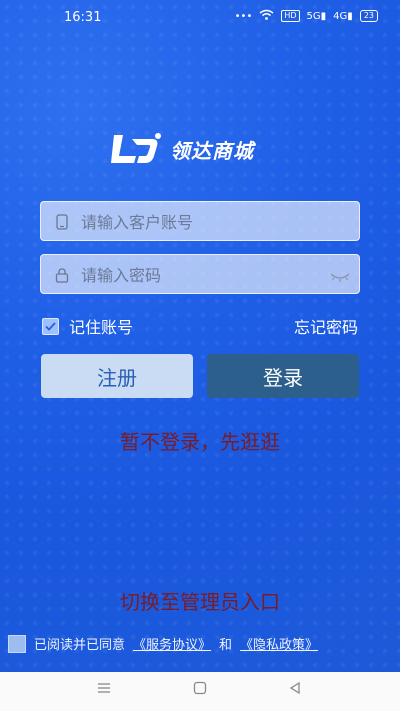 The width and height of the screenshot is (400, 711). What do you see at coordinates (226, 645) in the screenshot?
I see `agreement-and: 和` at bounding box center [226, 645].